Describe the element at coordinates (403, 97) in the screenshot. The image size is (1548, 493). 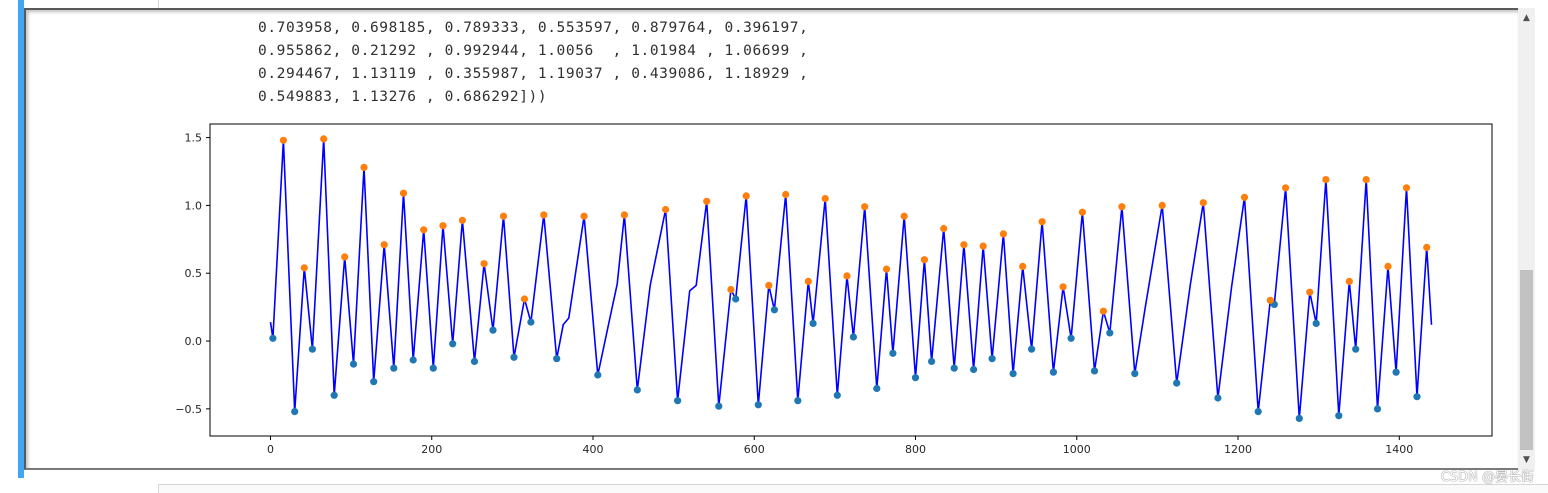
I see `array-line: 0.549883, 1.13276 , 0.686292]))` at that location.